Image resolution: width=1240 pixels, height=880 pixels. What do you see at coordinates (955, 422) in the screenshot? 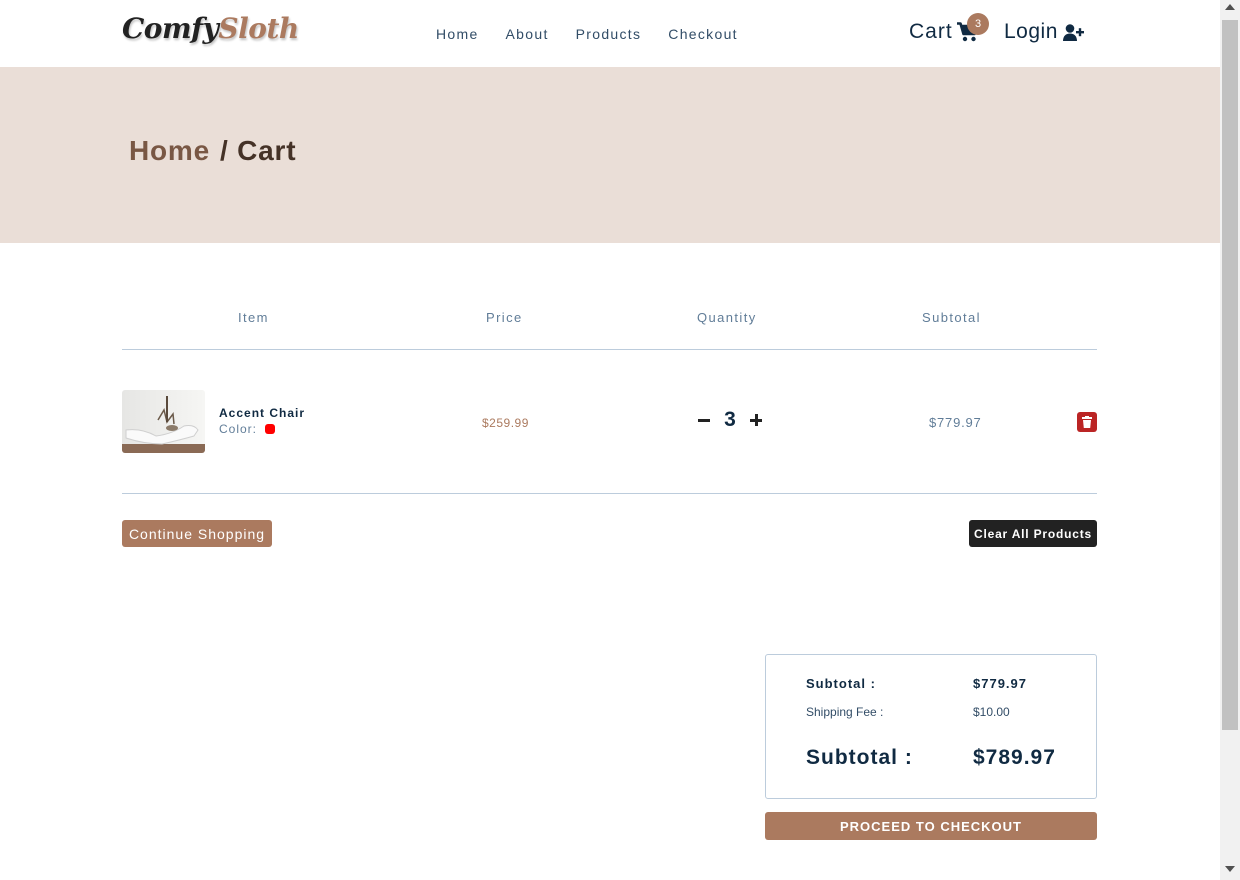
I see `item-subtotal: $779.97` at bounding box center [955, 422].